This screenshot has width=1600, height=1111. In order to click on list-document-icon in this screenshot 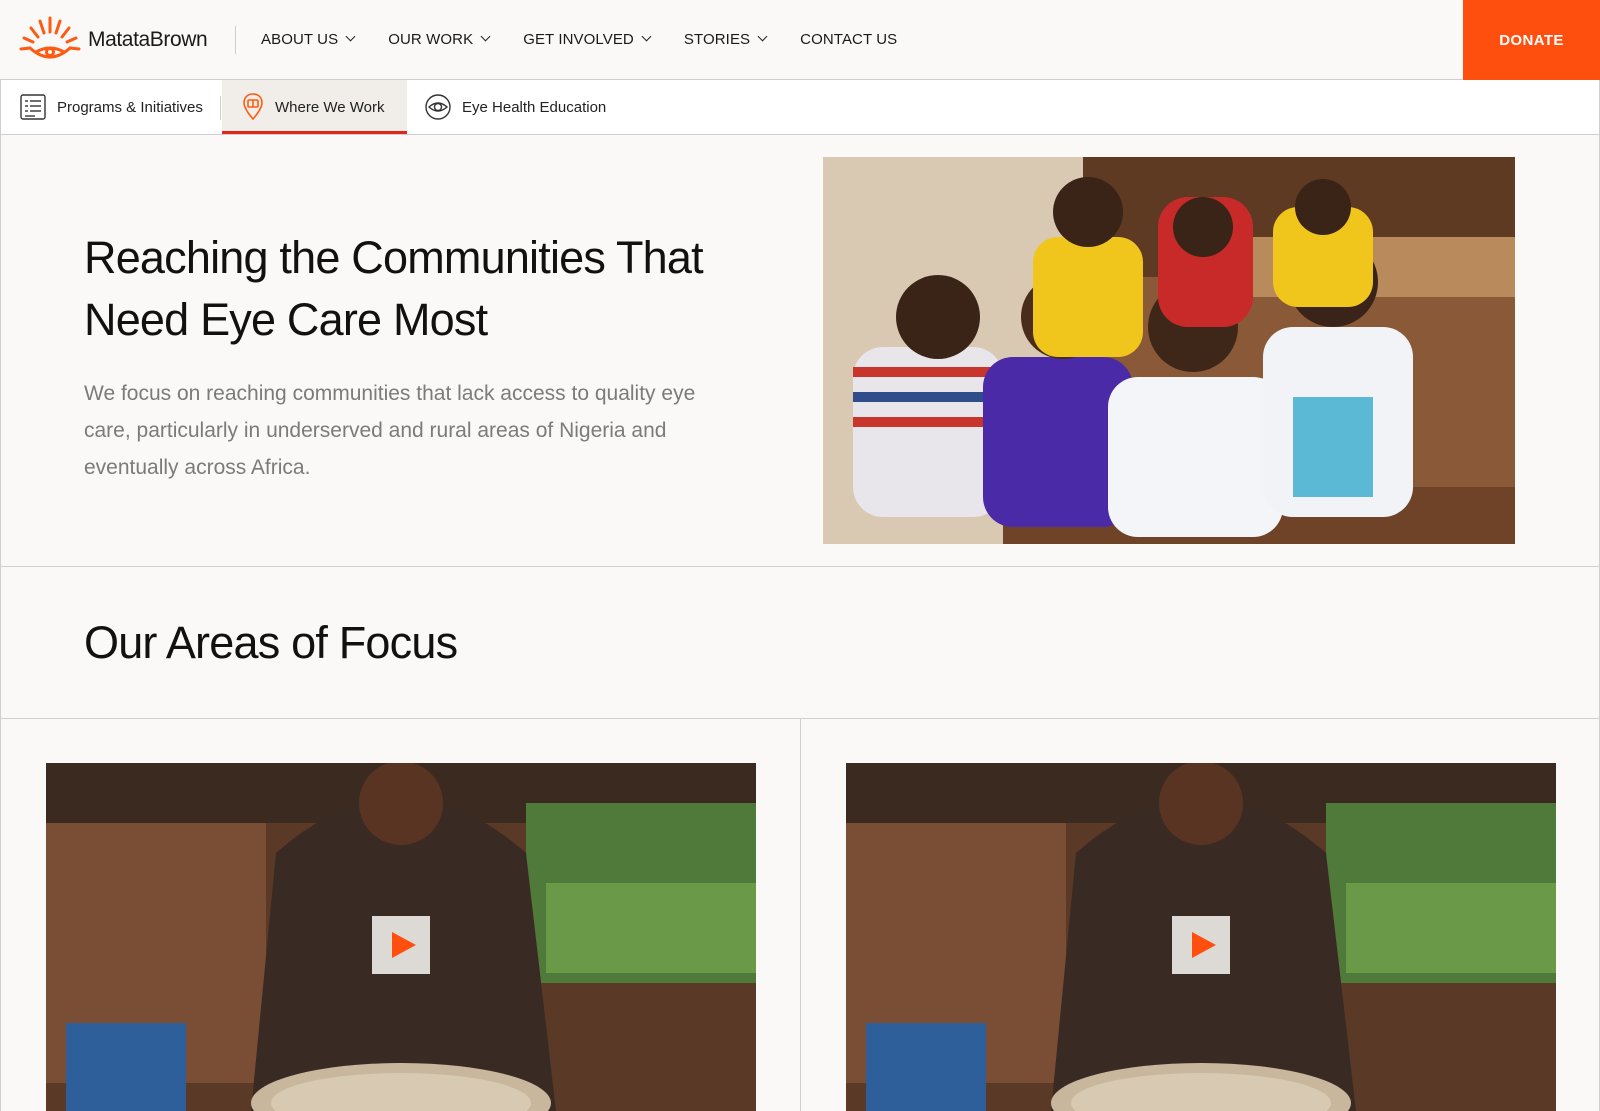, I will do `click(33, 107)`.